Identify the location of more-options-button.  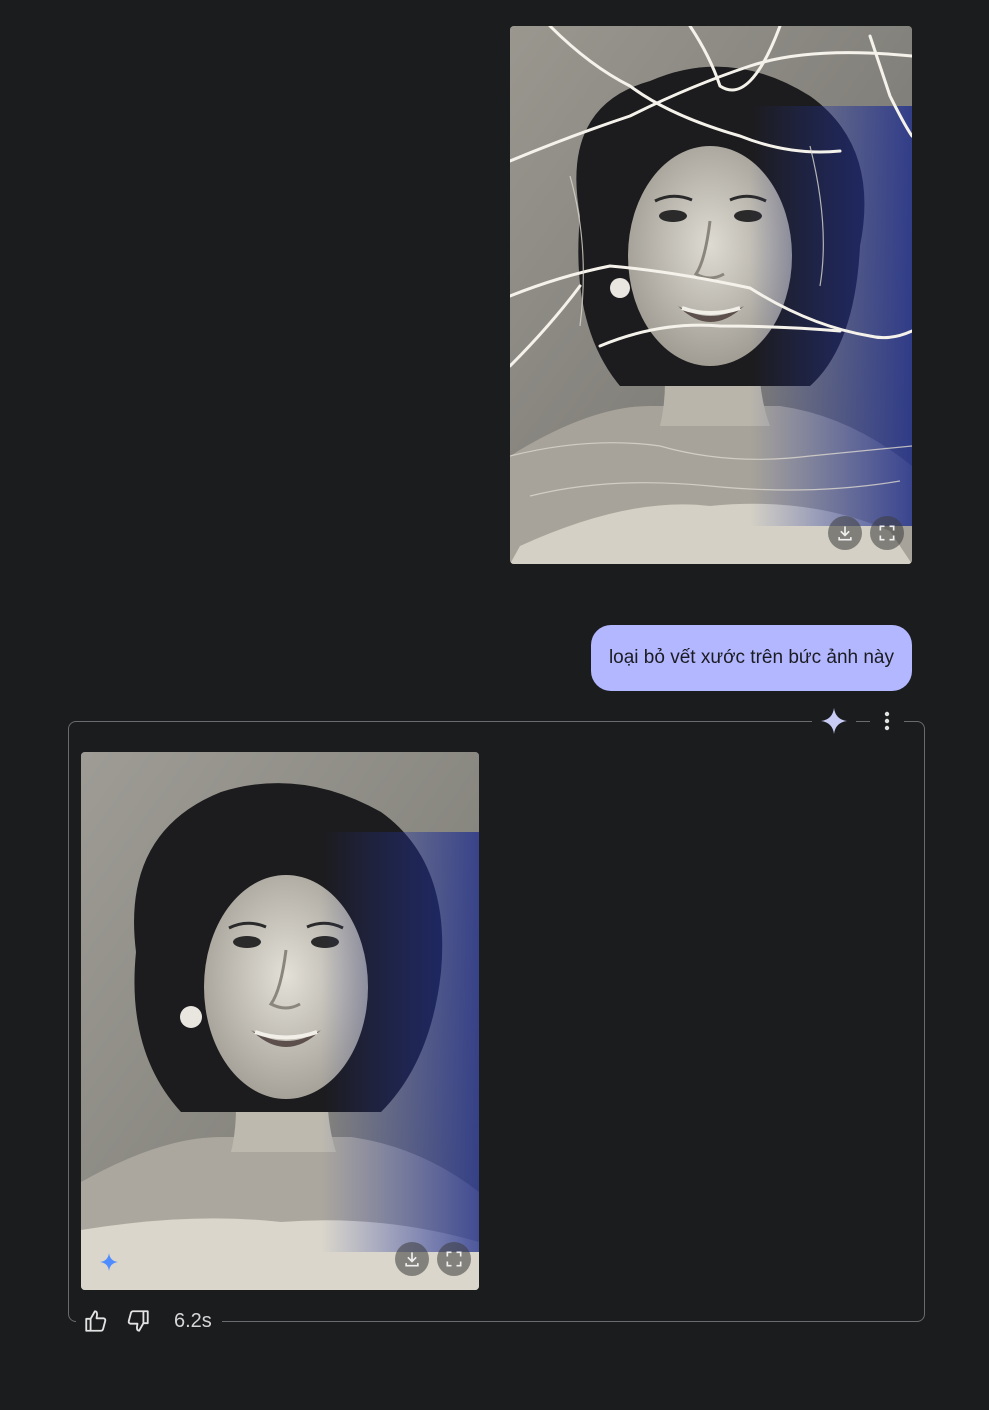
(887, 721).